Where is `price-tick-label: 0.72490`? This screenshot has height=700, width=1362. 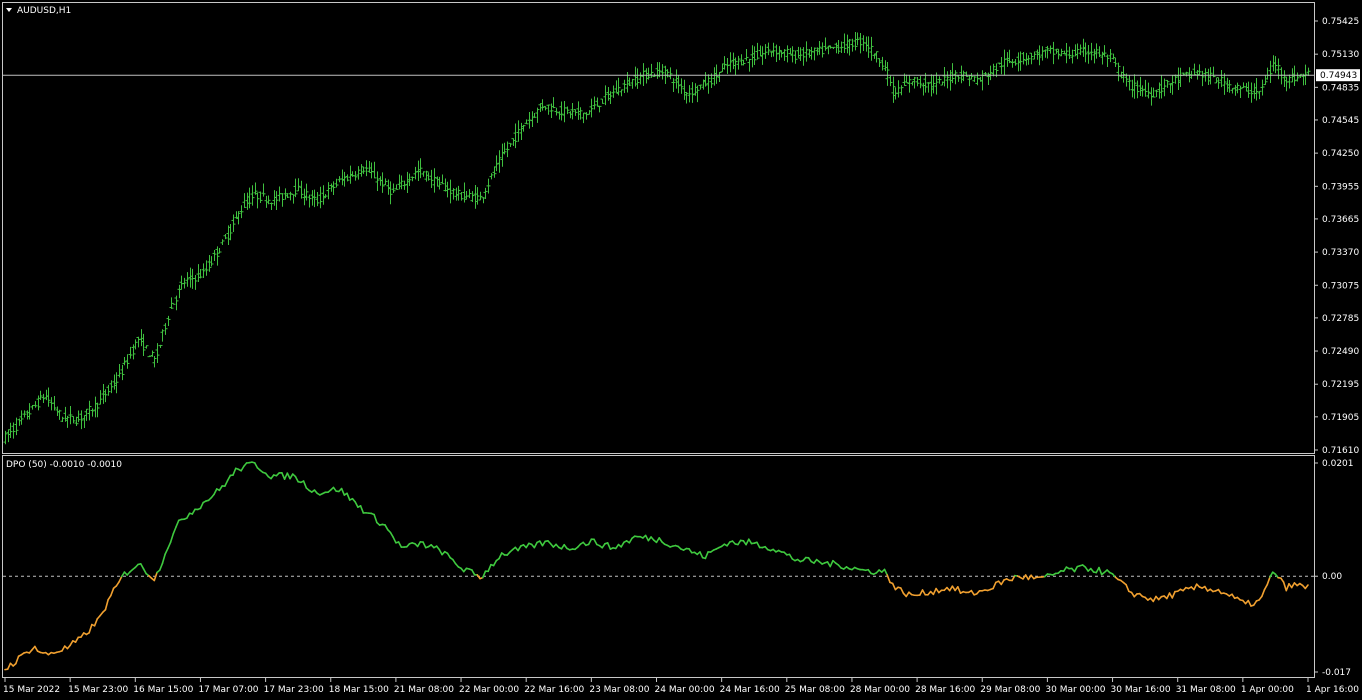 price-tick-label: 0.72490 is located at coordinates (1340, 352).